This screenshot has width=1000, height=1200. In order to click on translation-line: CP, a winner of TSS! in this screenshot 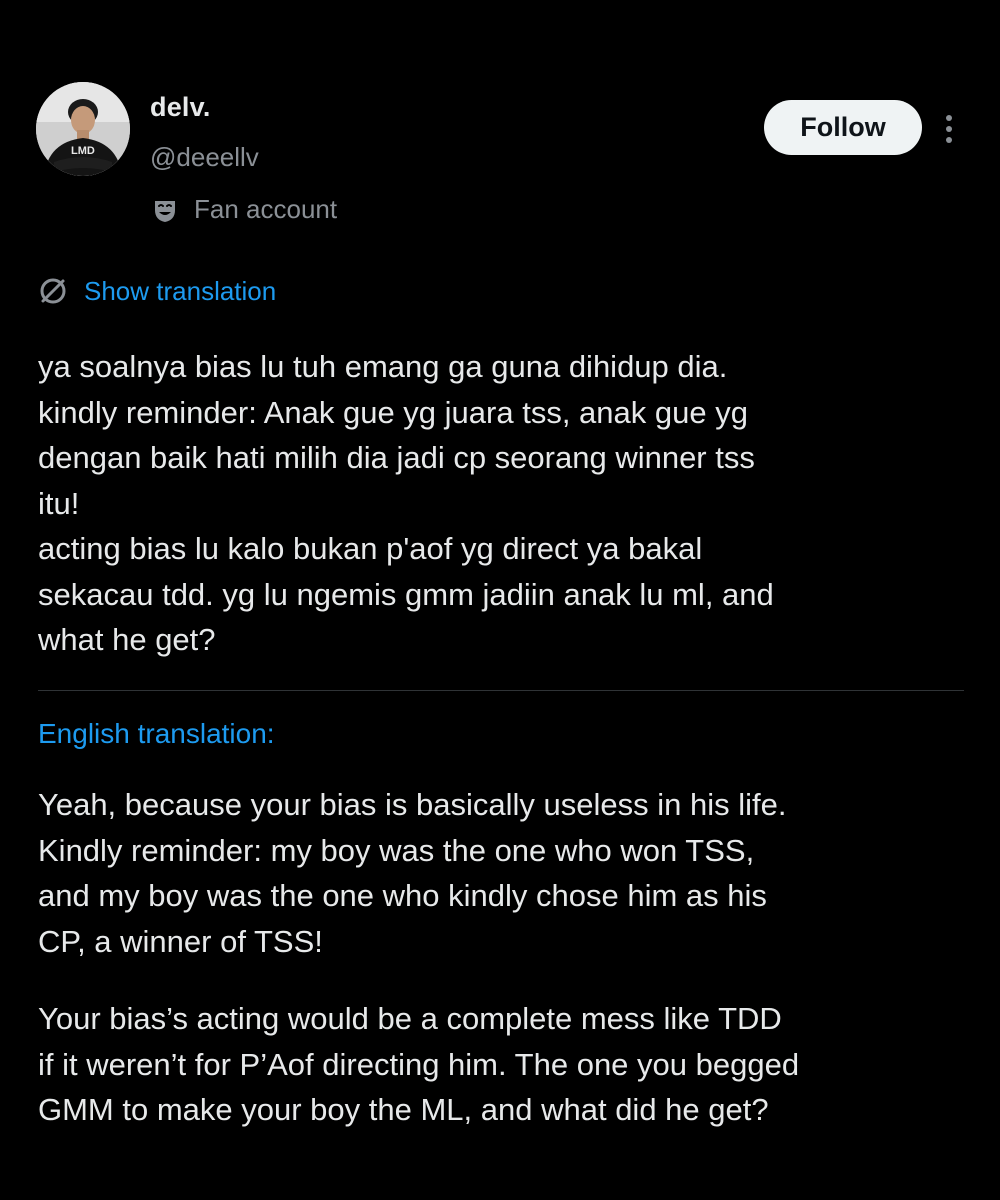, I will do `click(180, 941)`.